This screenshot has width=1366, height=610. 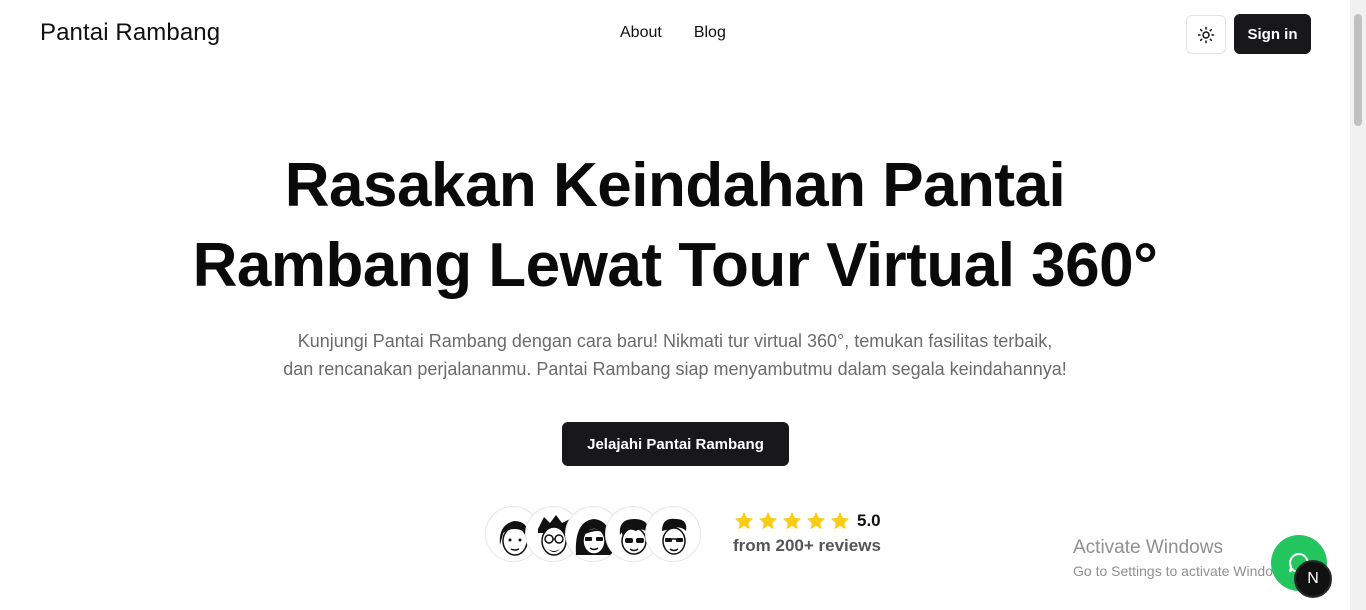 What do you see at coordinates (1183, 571) in the screenshot?
I see `activate-subtitle: Go to Settings to activate Windows.` at bounding box center [1183, 571].